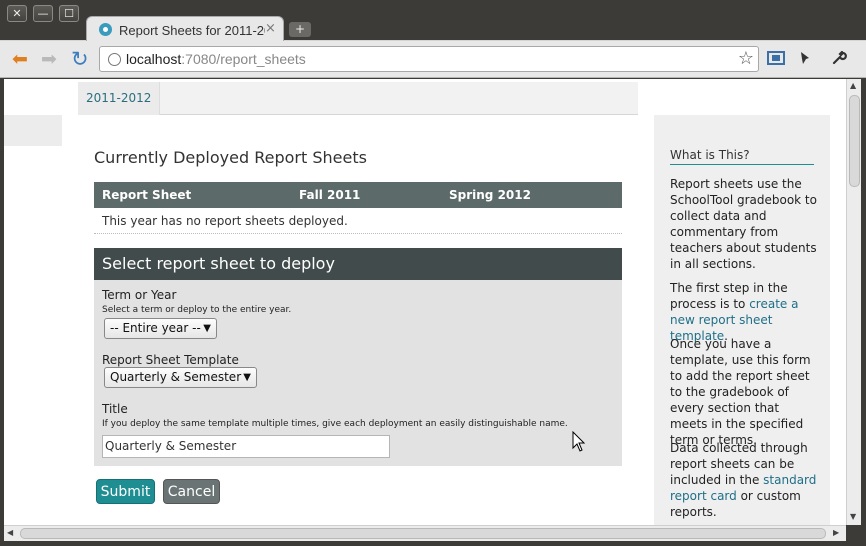 The image size is (866, 546). I want to click on cancel-button: Cancel, so click(191, 491).